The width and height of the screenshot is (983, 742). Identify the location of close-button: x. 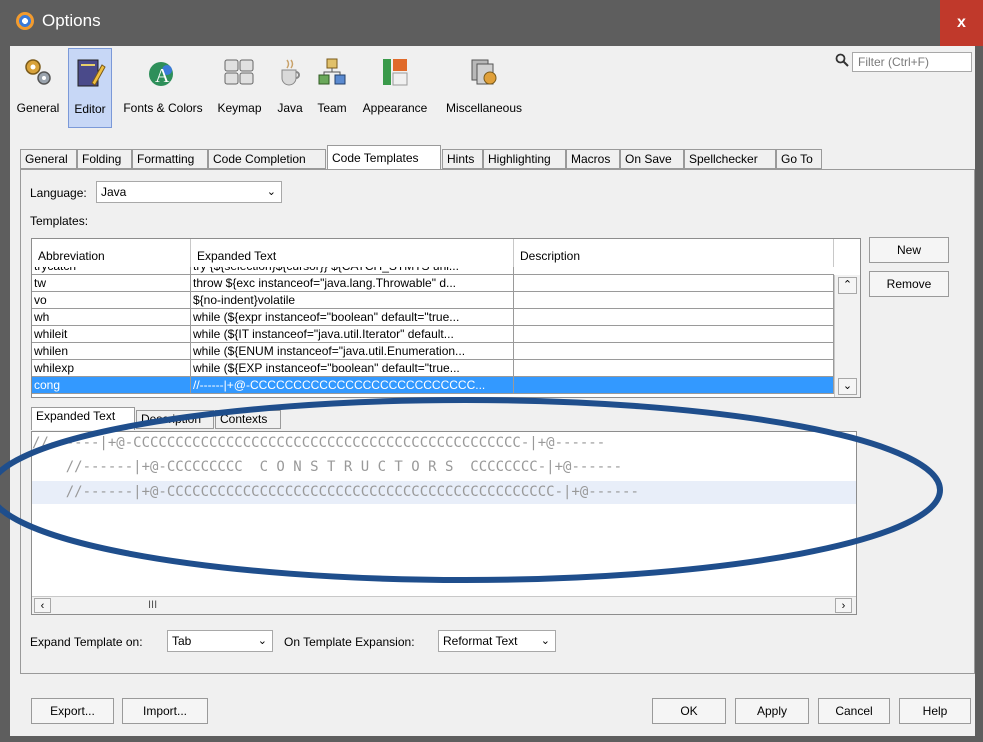
(961, 23).